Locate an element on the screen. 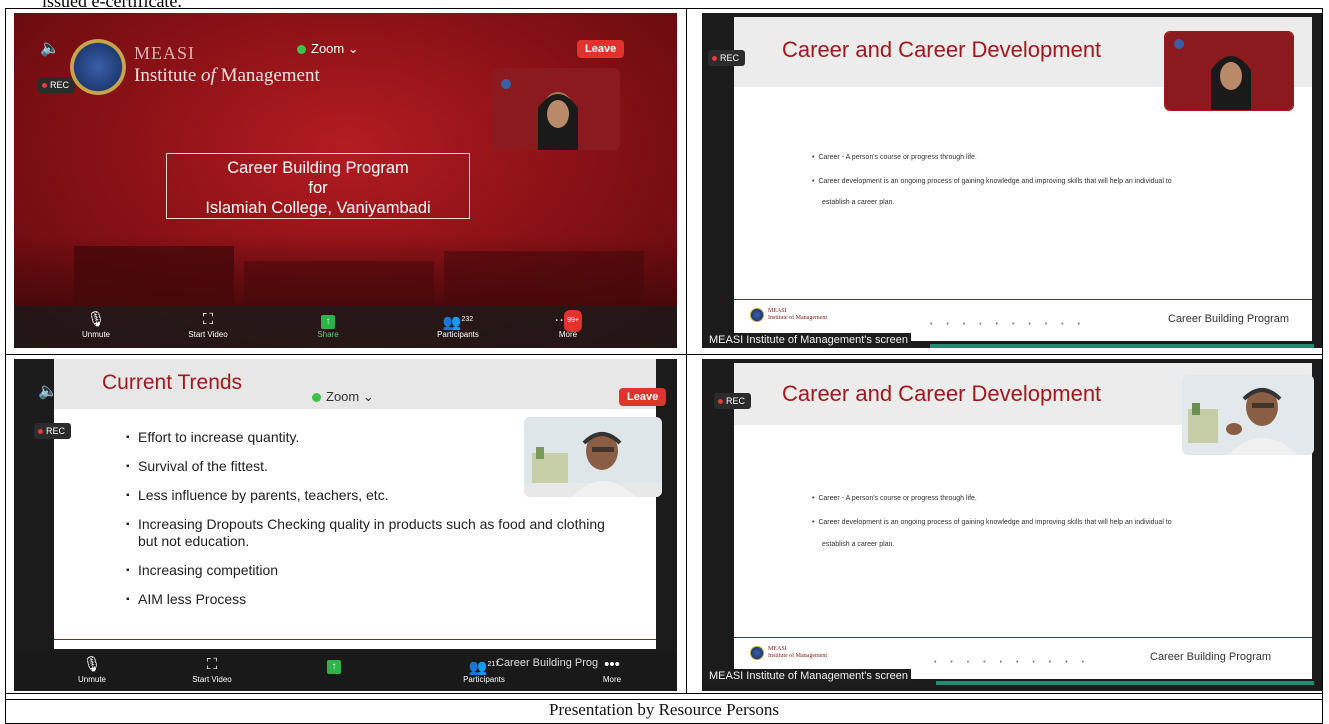  share-button: ↑ Share is located at coordinates (328, 324).